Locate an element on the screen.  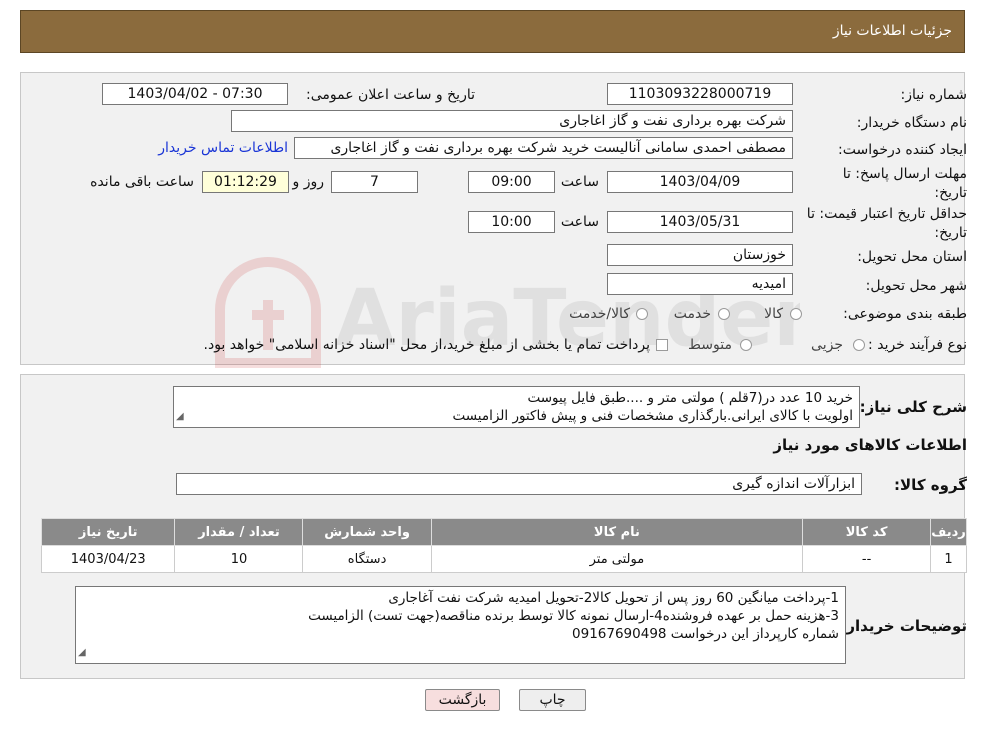
category-radio-service is located at coordinates (724, 314).